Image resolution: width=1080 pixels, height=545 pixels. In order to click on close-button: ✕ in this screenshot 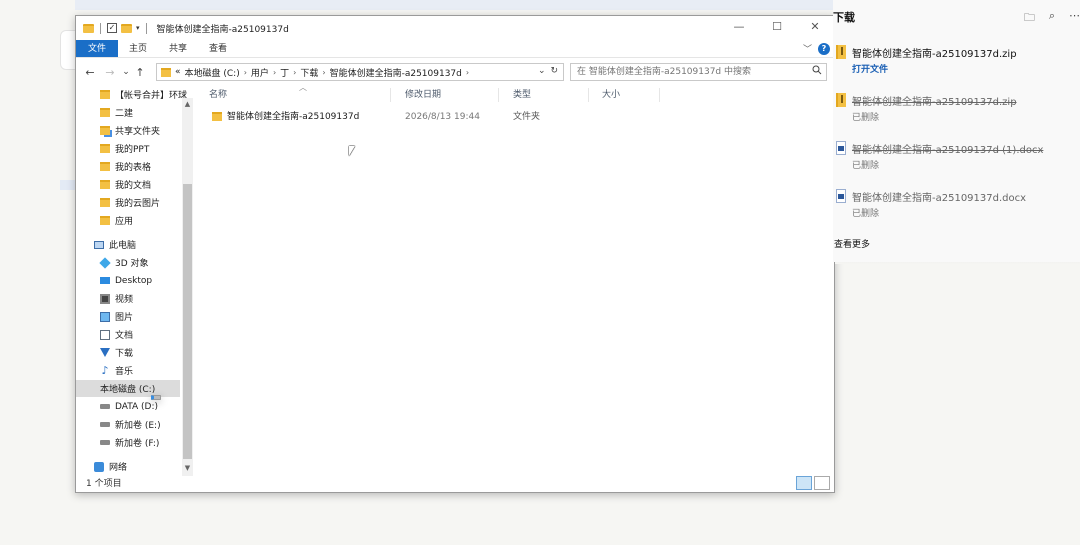, I will do `click(815, 28)`.